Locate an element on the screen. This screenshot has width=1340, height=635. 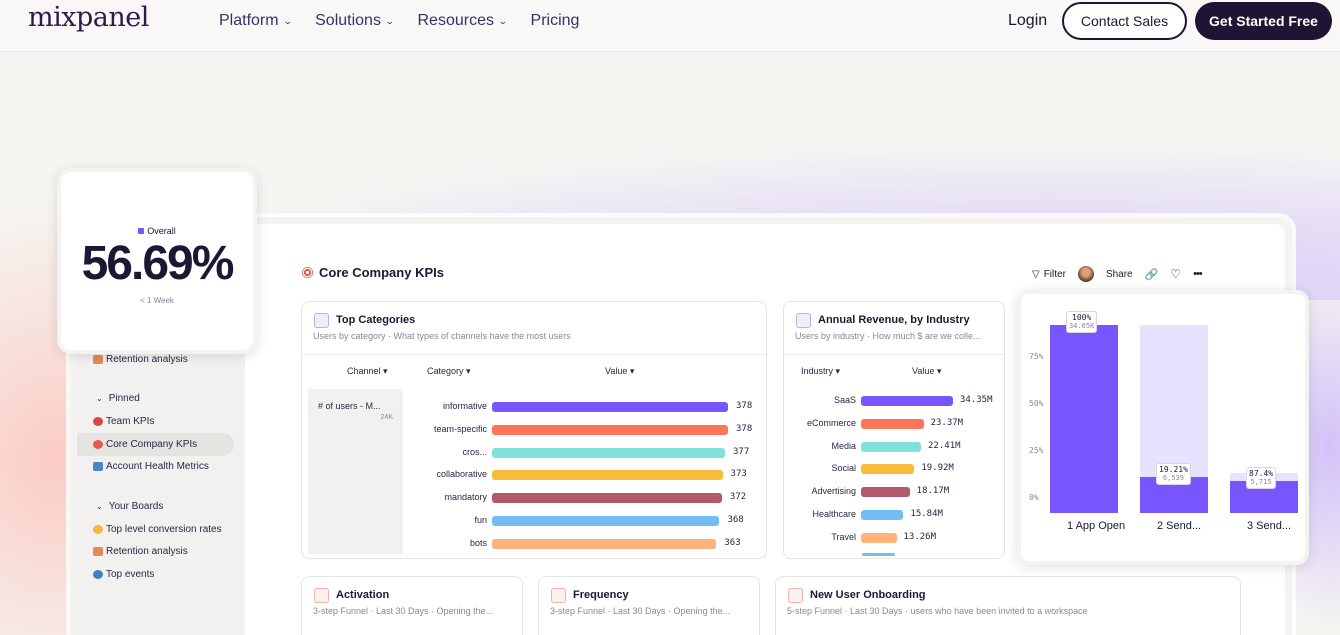
card-title: Top Categories is located at coordinates (376, 320).